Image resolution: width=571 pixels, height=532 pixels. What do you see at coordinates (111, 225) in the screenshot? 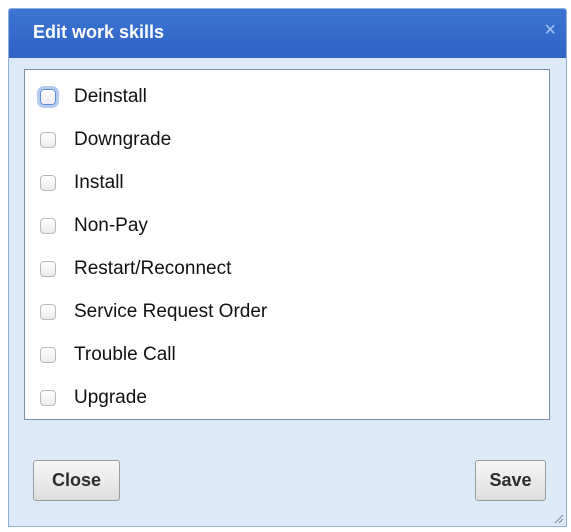
I see `skill-label: Non-Pay` at bounding box center [111, 225].